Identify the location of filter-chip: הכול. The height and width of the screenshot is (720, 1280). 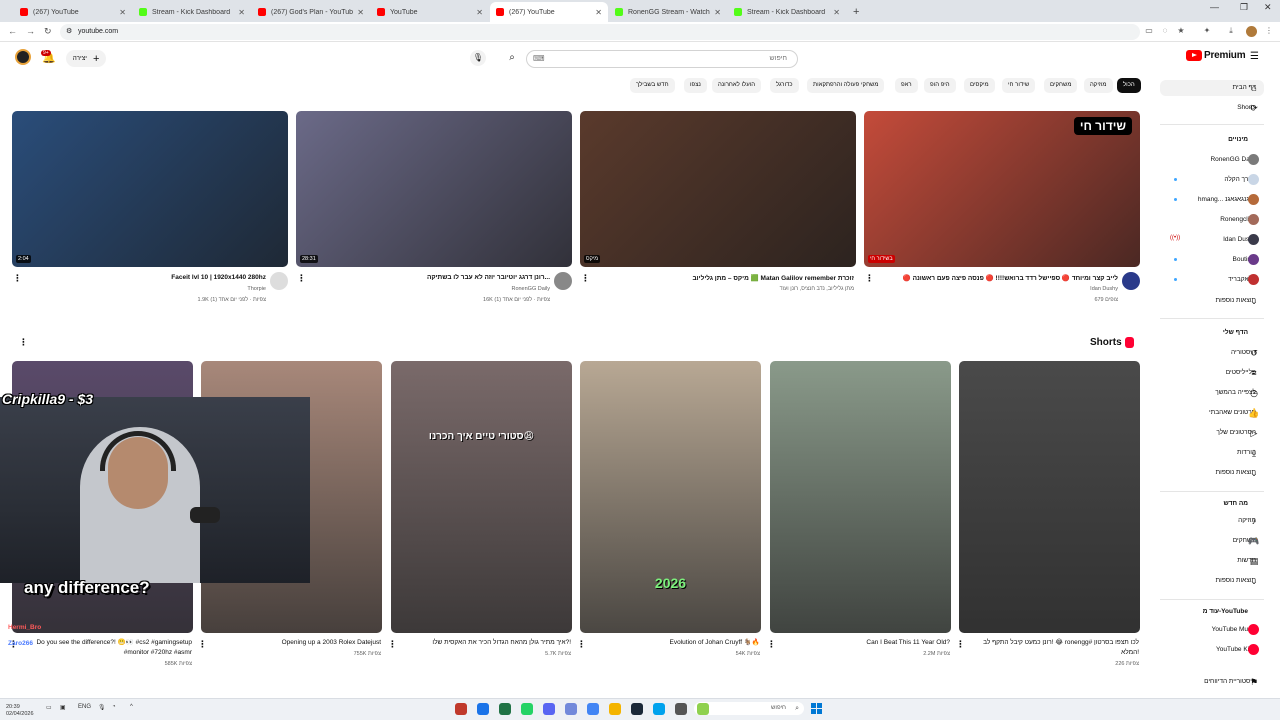
(1129, 85).